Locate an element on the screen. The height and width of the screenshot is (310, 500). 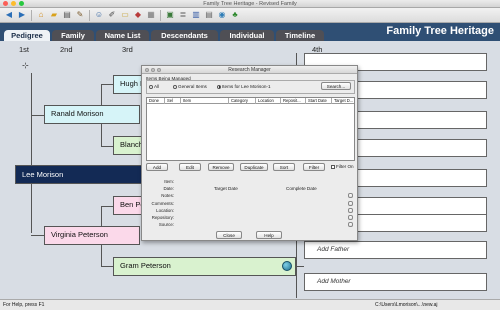
column-header-sel: Sel is located at coordinates (173, 101).